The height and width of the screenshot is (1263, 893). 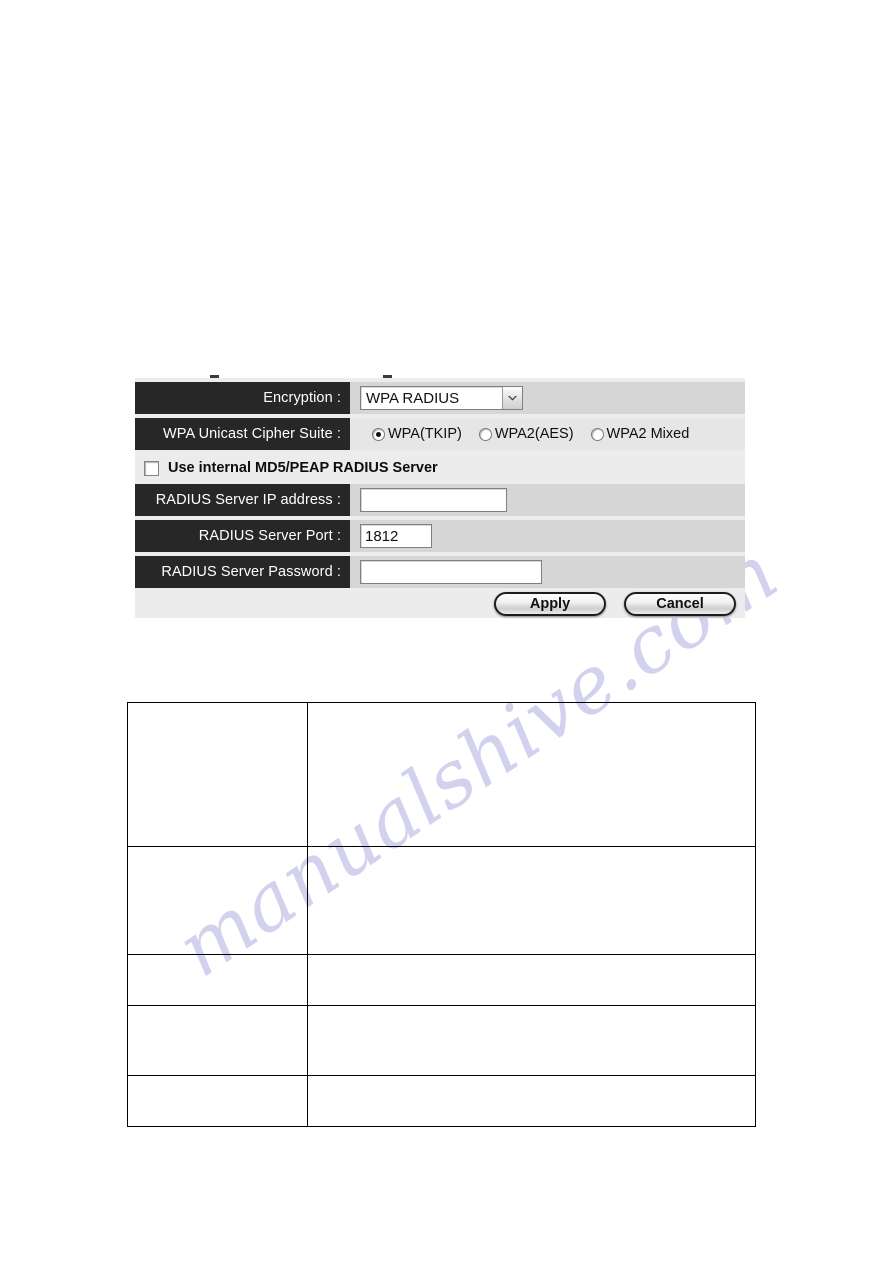 I want to click on cipher-suite-label: WPA Unicast Cipher Suite :, so click(x=242, y=434).